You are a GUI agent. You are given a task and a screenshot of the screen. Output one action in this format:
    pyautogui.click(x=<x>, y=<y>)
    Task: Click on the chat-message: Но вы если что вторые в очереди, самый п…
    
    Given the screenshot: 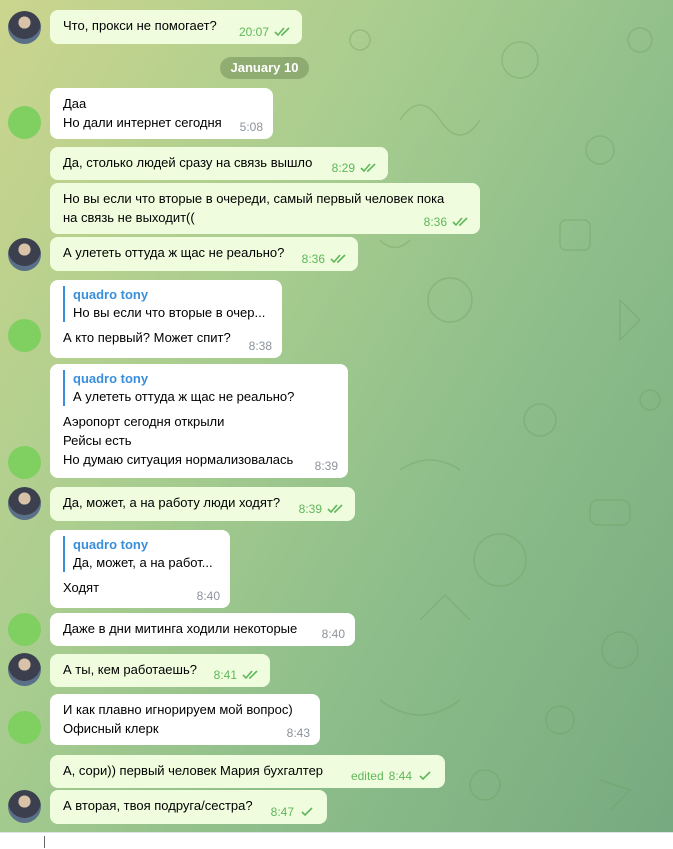 What is the action you would take?
    pyautogui.click(x=265, y=208)
    